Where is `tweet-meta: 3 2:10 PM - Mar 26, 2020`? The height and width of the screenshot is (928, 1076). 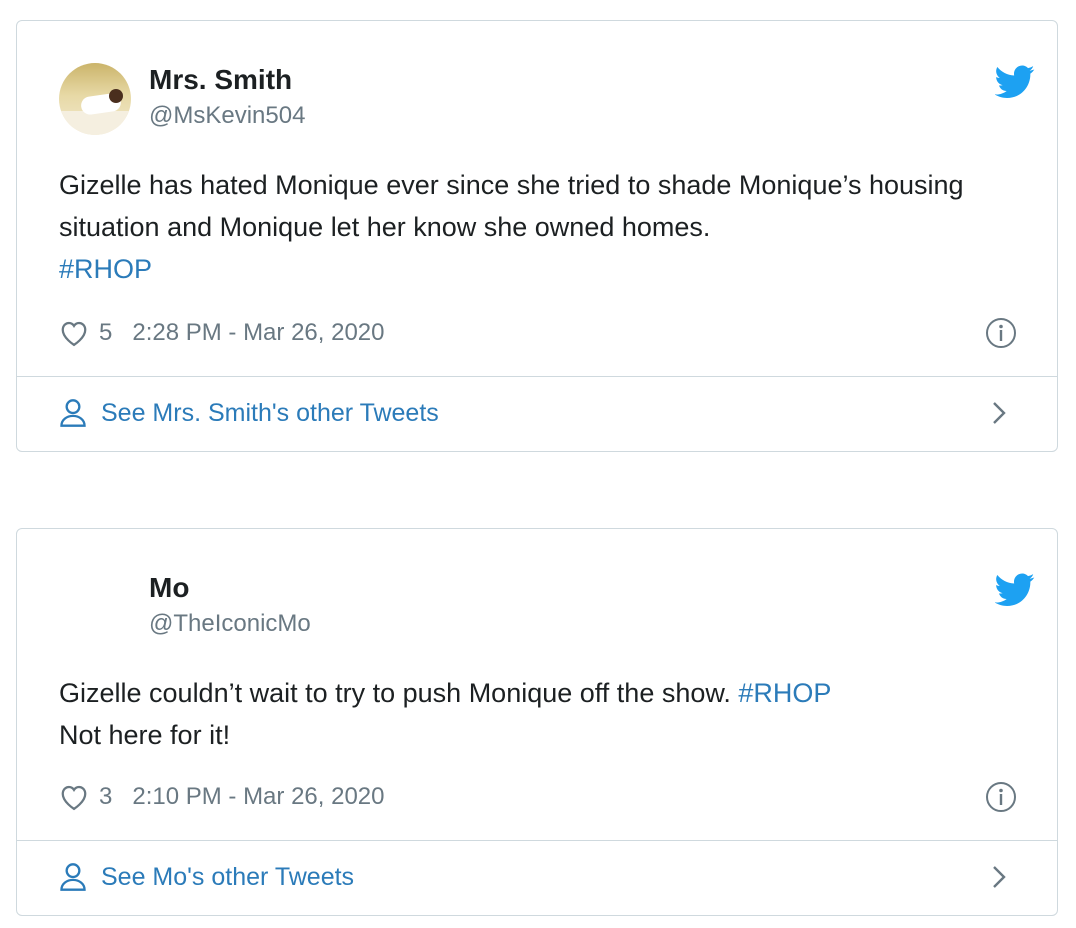
tweet-meta: 3 2:10 PM - Mar 26, 2020 is located at coordinates (222, 797).